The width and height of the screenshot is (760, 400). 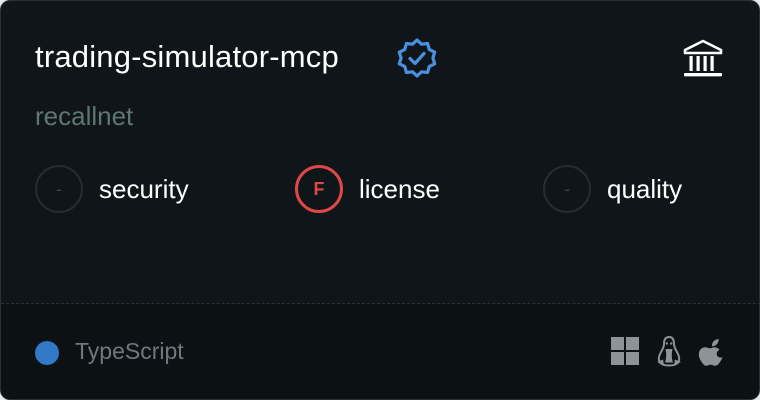 I want to click on server-title: trading-simulator-mcp, so click(x=187, y=57).